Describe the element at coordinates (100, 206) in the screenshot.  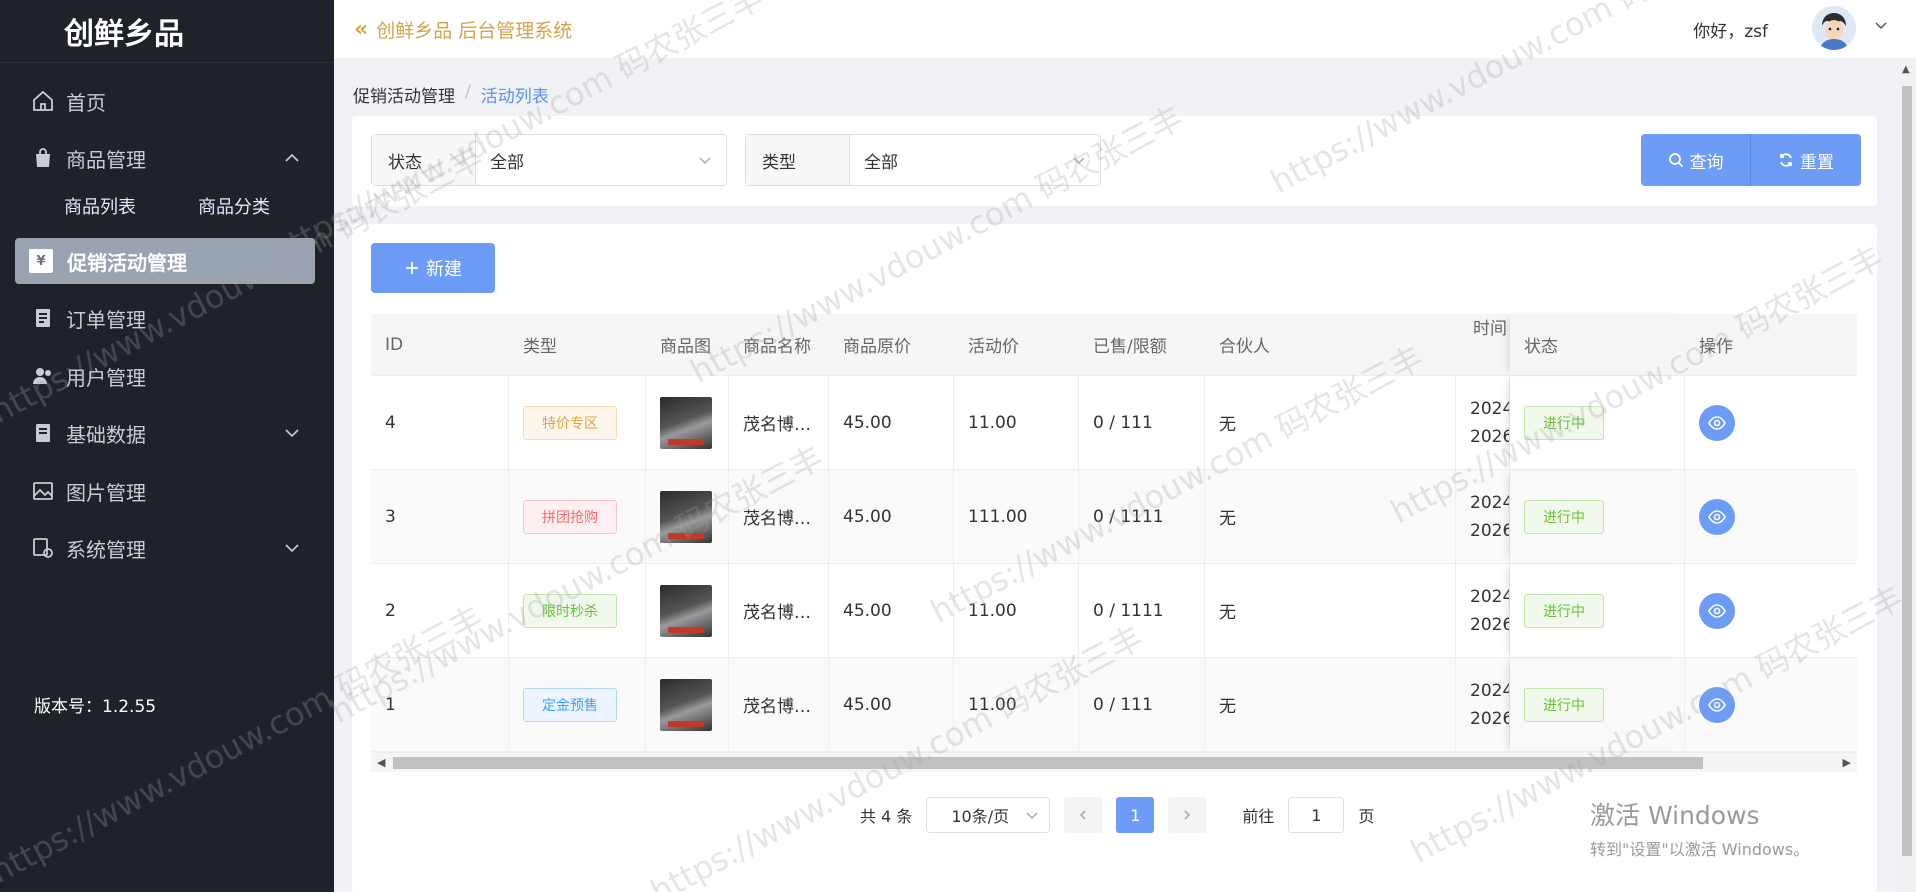
I see `submenu-item-product-list: 商品列表` at that location.